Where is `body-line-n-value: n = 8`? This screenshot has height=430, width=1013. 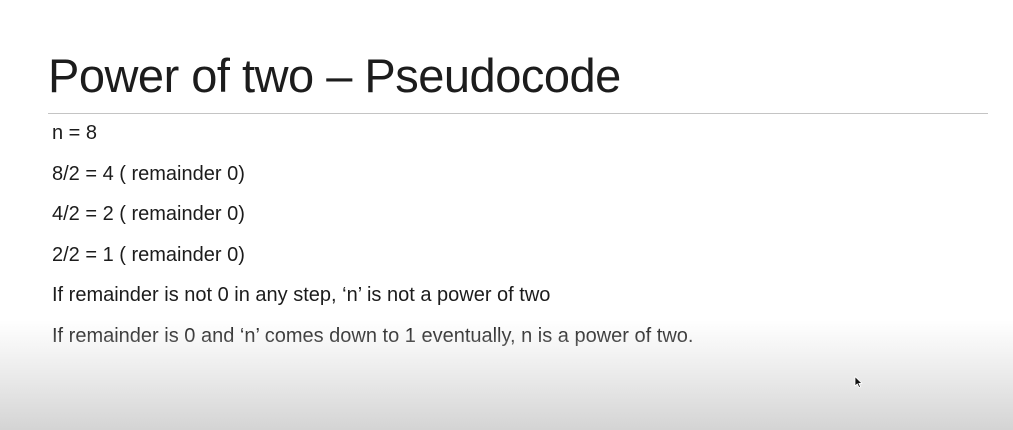
body-line-n-value: n = 8 is located at coordinates (75, 133).